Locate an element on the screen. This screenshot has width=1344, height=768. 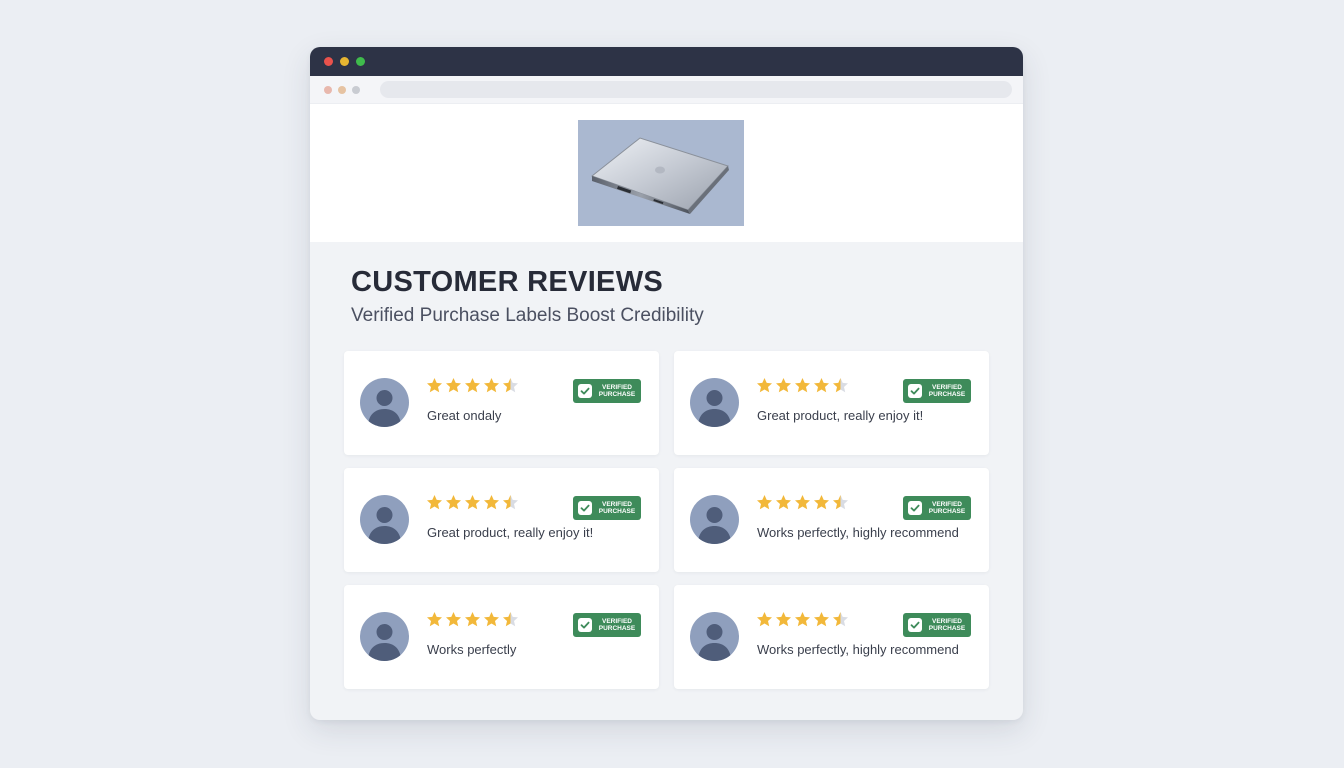
close-window-button is located at coordinates (328, 61).